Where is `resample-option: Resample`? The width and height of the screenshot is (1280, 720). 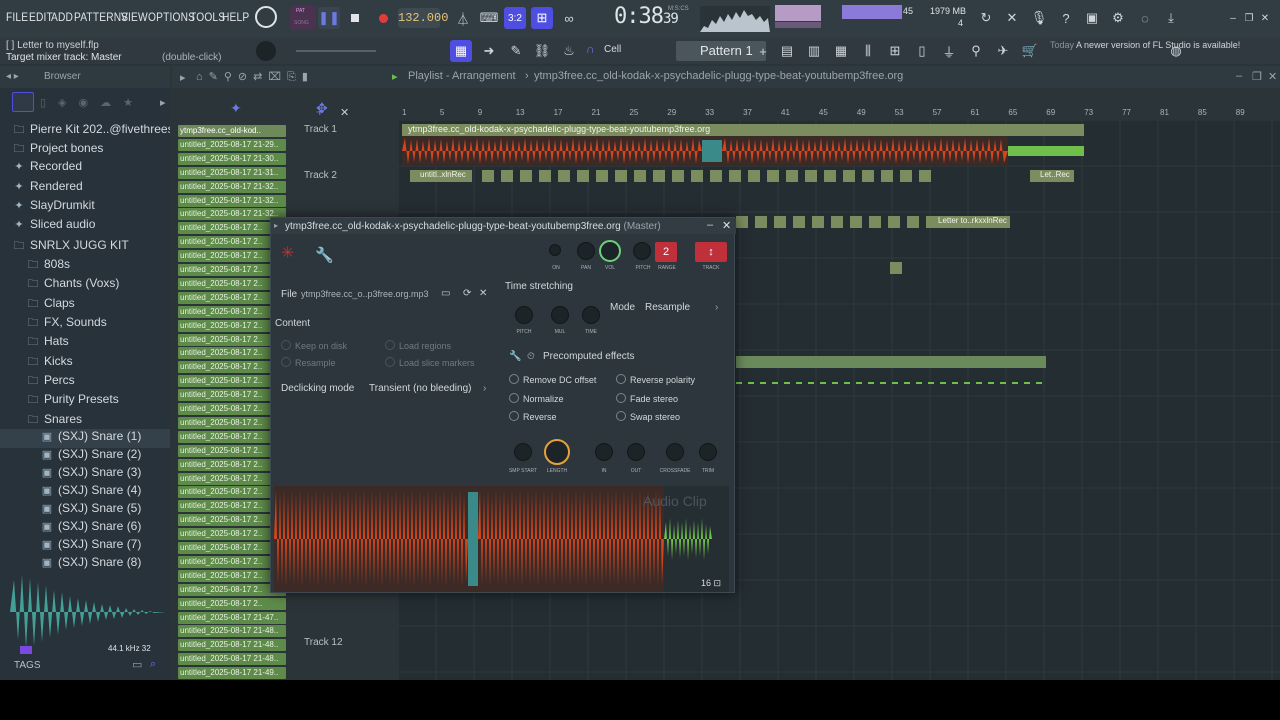
resample-option: Resample is located at coordinates (308, 362).